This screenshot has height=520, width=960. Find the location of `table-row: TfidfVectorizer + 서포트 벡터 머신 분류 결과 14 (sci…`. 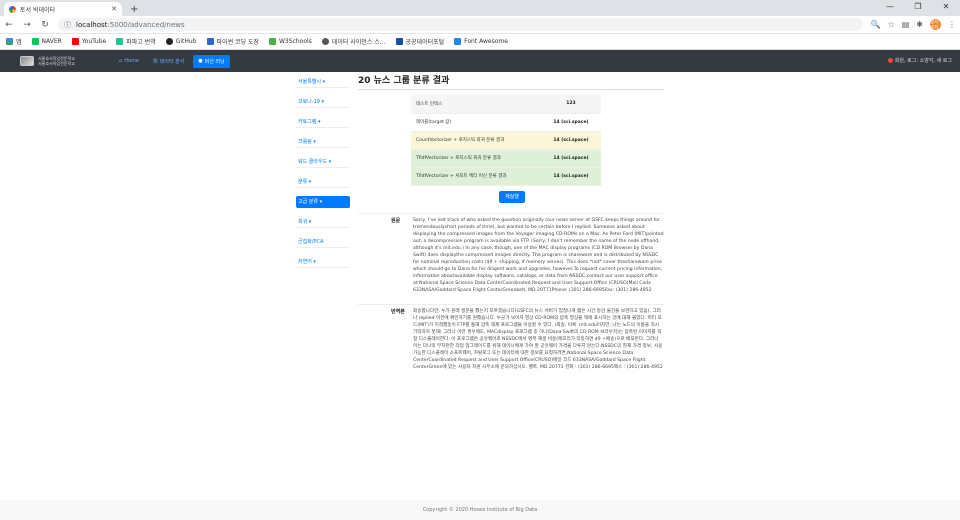

table-row: TfidfVectorizer + 서포트 벡터 머신 분류 결과 14 (sci… is located at coordinates (506, 176).